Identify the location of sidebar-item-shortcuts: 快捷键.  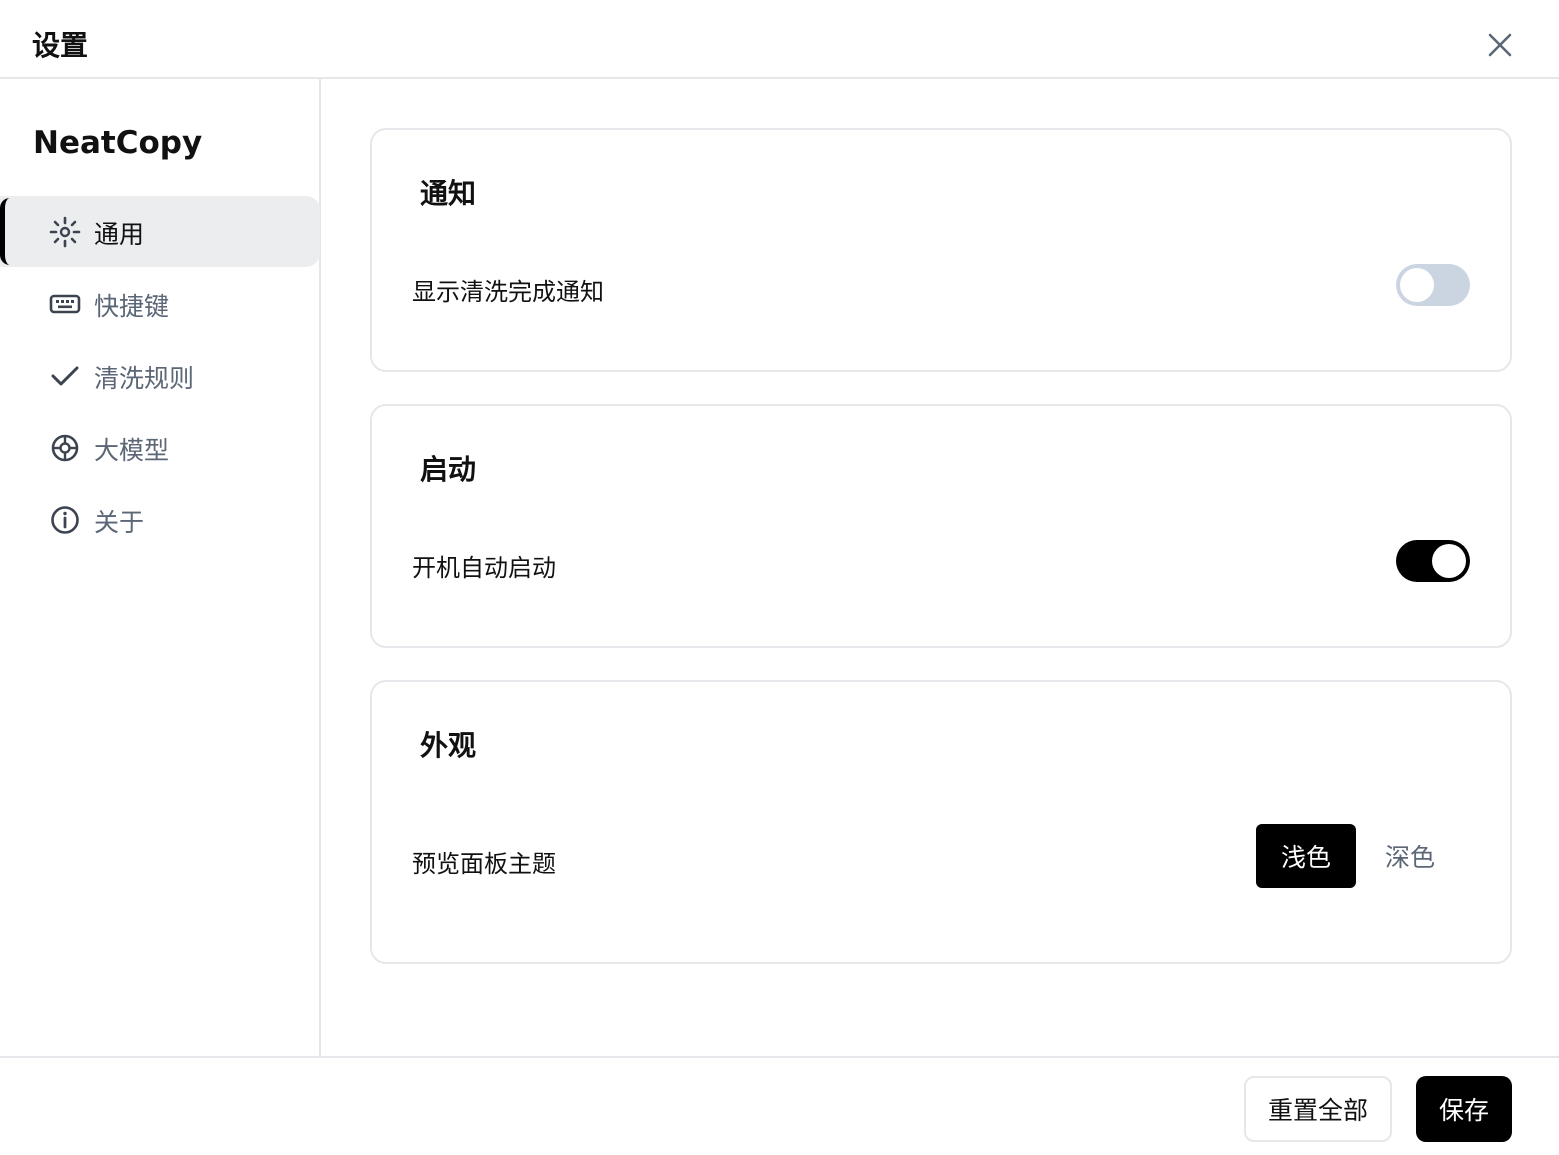
(160, 303).